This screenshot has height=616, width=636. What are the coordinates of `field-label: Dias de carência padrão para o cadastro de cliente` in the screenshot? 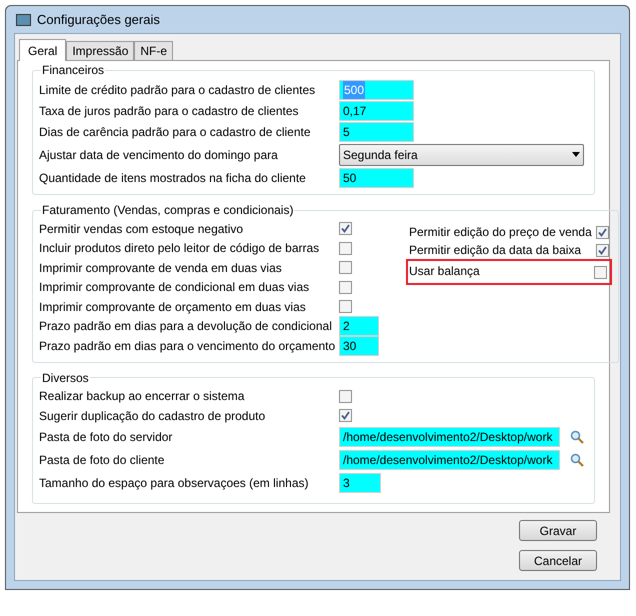 It's located at (175, 132).